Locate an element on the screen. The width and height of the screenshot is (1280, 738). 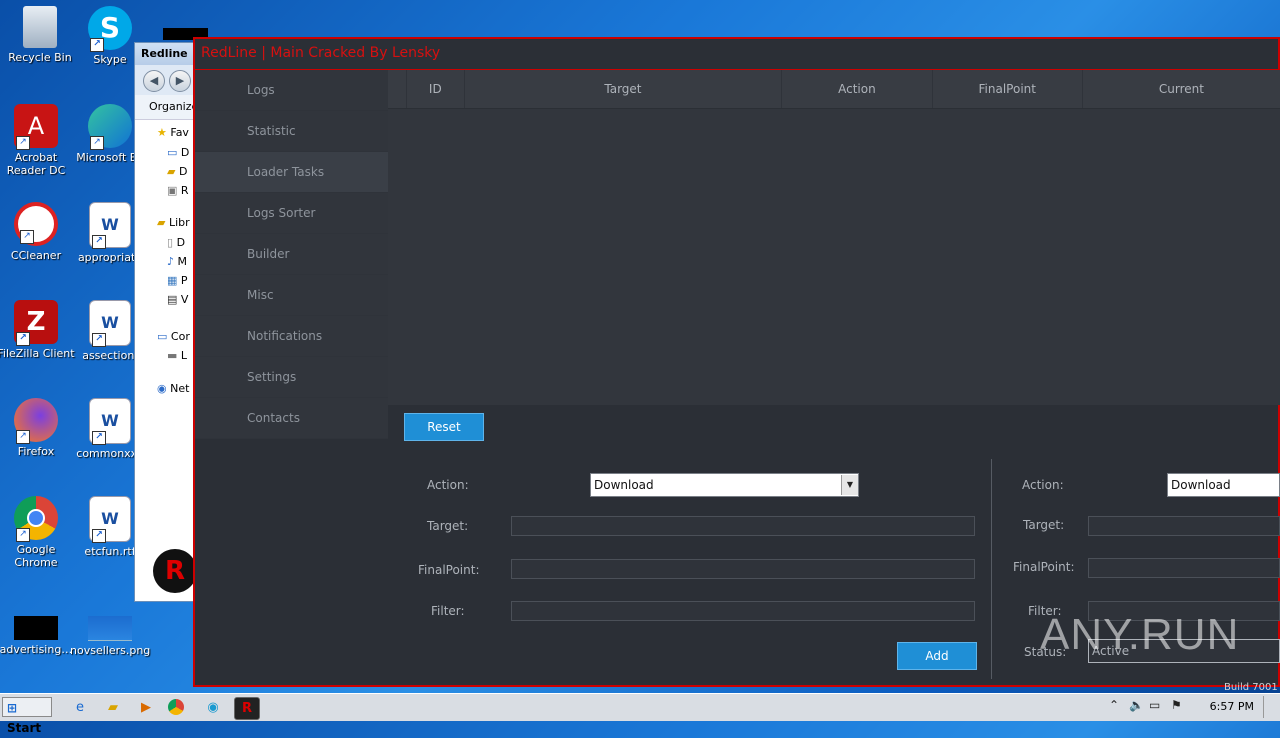
windows-logo-icon: ⊞ is located at coordinates (12, 708).